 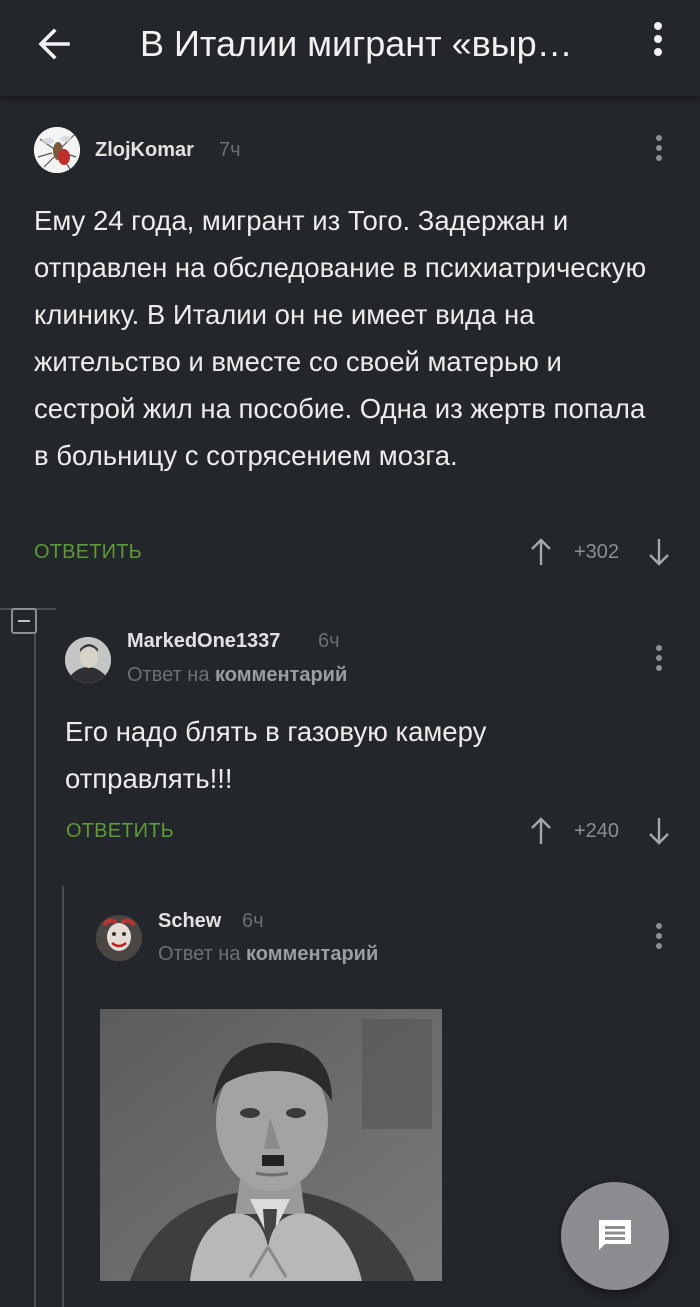 I want to click on add-comment-button, so click(x=615, y=1236).